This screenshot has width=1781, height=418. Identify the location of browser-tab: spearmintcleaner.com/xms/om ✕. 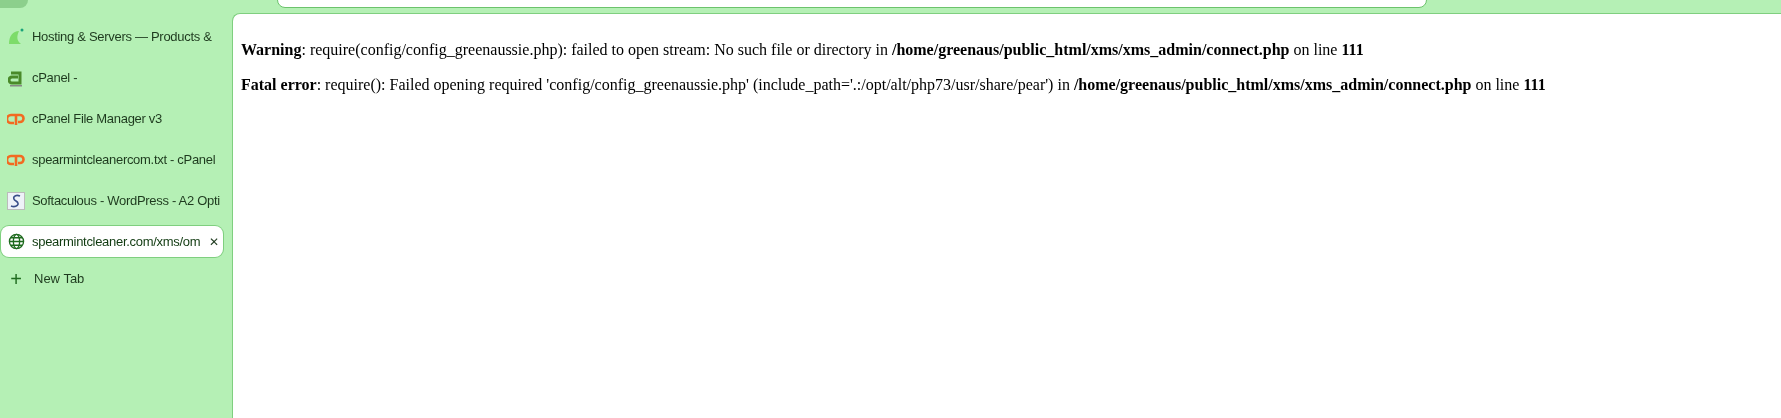
(112, 241).